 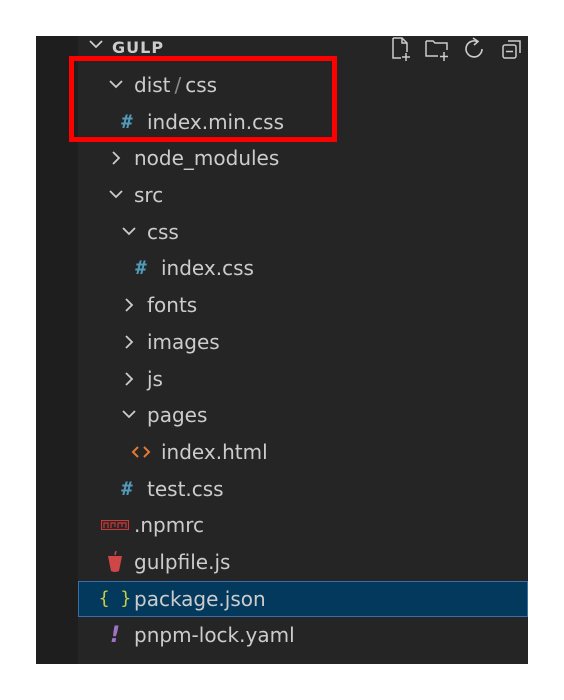 What do you see at coordinates (303, 489) in the screenshot?
I see `tree-item-test-css: # test.css` at bounding box center [303, 489].